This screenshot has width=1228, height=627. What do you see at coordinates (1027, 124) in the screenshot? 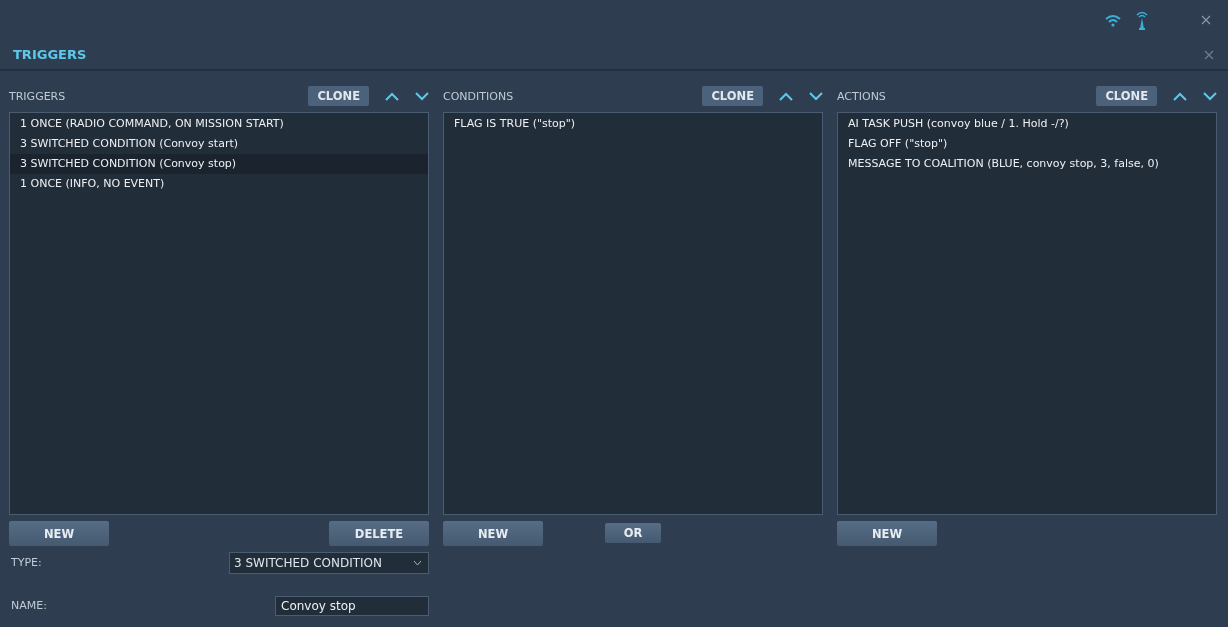
I see `list-item: AI TASK PUSH (convoy blue / 1. Hold -/?)` at bounding box center [1027, 124].